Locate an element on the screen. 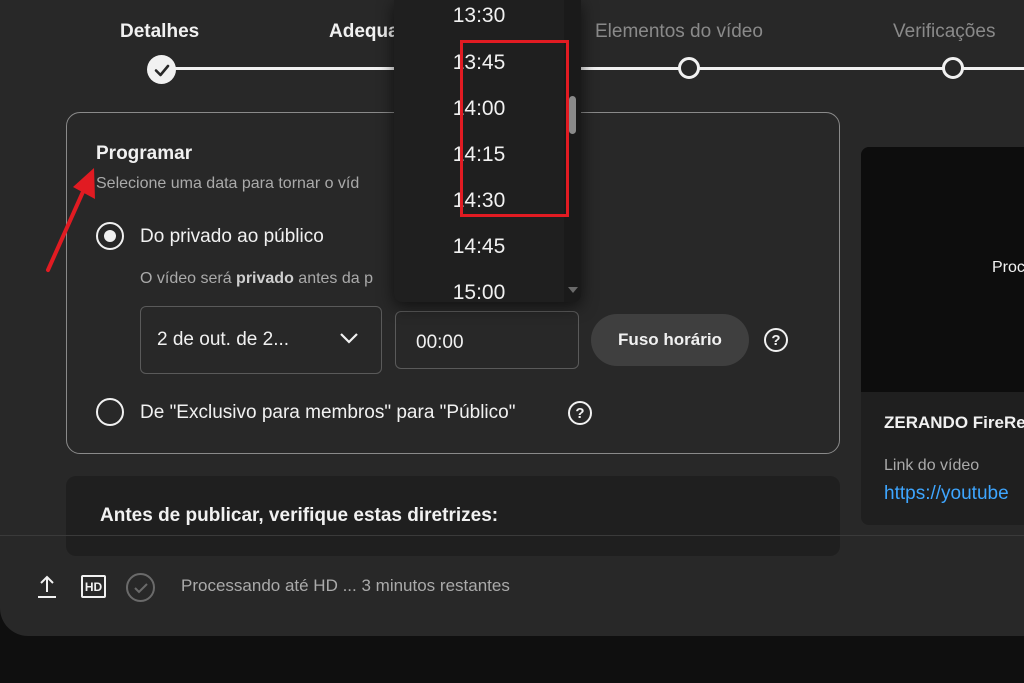 This screenshot has height=683, width=1024. step-dot-checks is located at coordinates (953, 68).